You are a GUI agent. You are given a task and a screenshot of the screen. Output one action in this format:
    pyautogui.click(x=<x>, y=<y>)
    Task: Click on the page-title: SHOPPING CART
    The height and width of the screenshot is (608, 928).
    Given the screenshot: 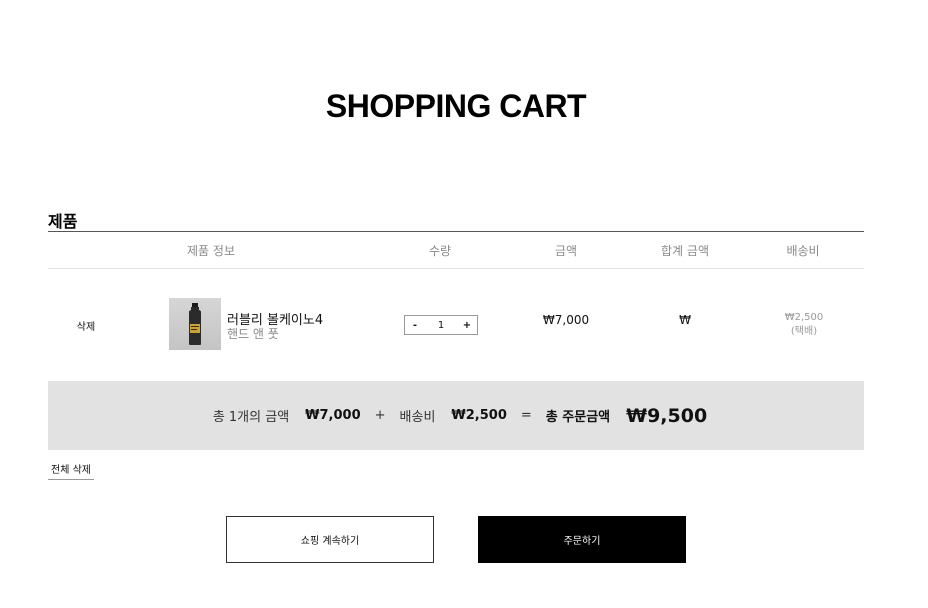 What is the action you would take?
    pyautogui.click(x=456, y=106)
    